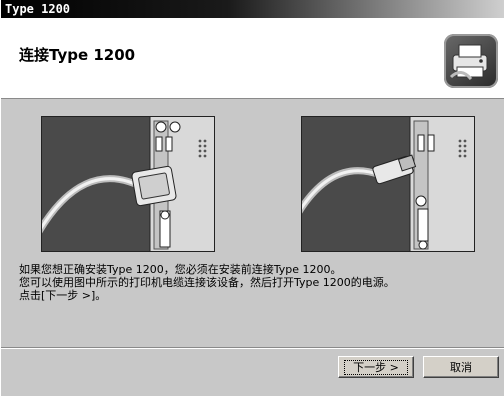 This screenshot has width=504, height=396. Describe the element at coordinates (252, 9) in the screenshot. I see `title-bar: Type 1200` at that location.